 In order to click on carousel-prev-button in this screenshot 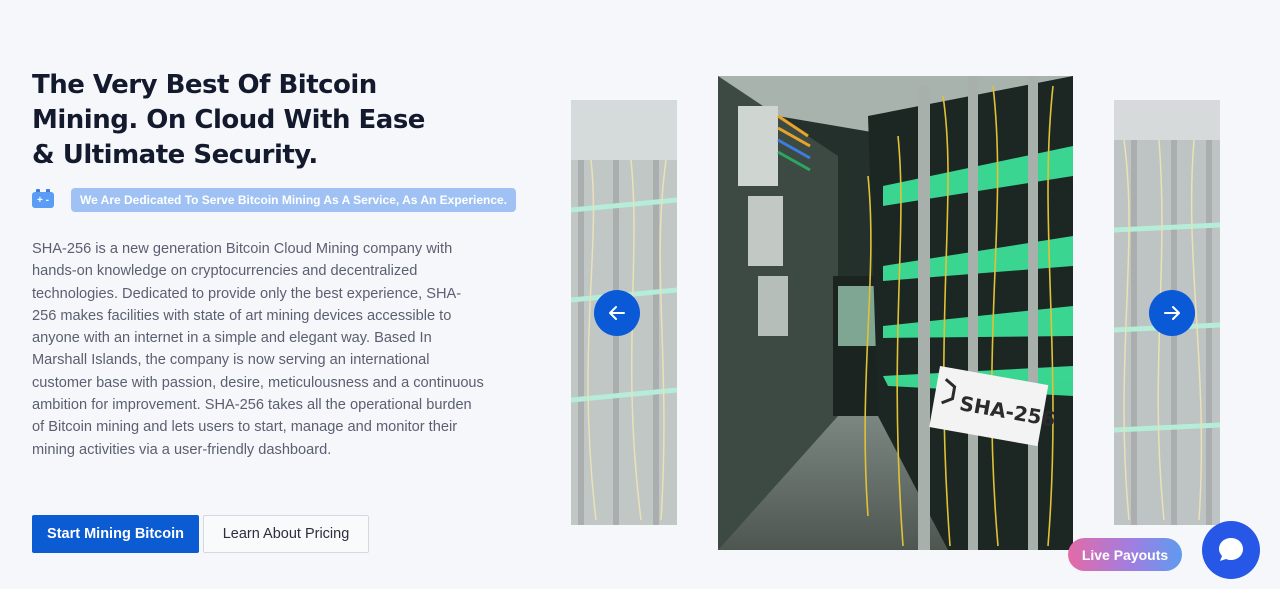, I will do `click(617, 313)`.